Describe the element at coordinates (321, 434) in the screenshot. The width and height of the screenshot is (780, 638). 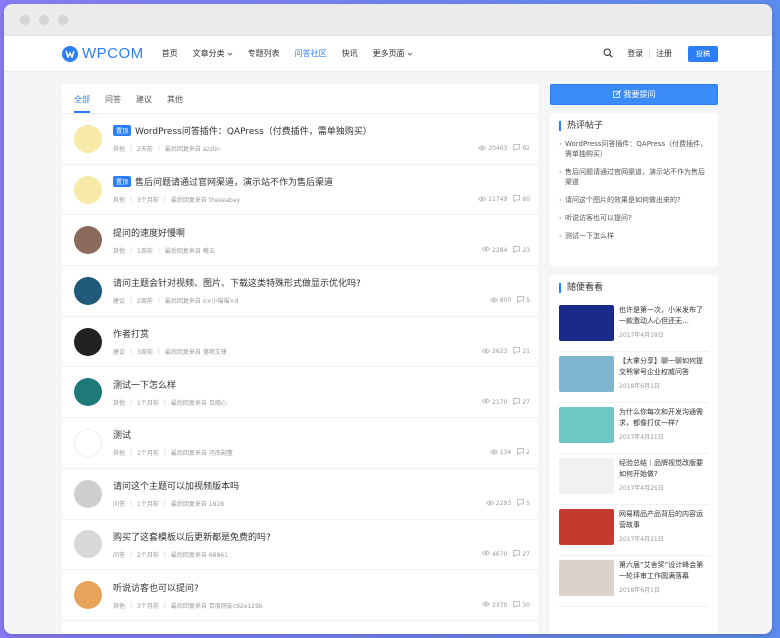
I see `question-title: 测试` at that location.